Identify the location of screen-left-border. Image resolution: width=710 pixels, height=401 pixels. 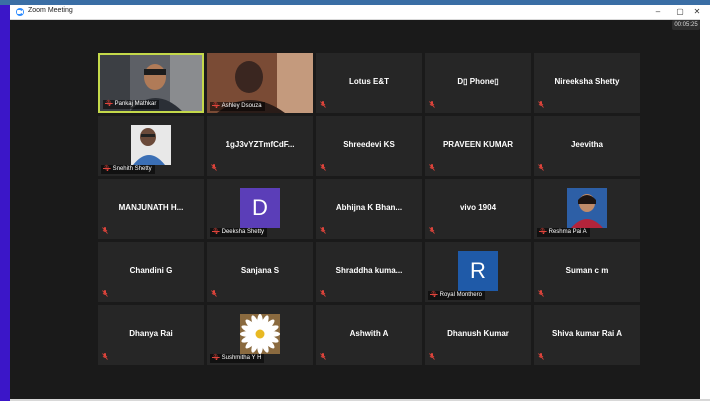
(5, 203).